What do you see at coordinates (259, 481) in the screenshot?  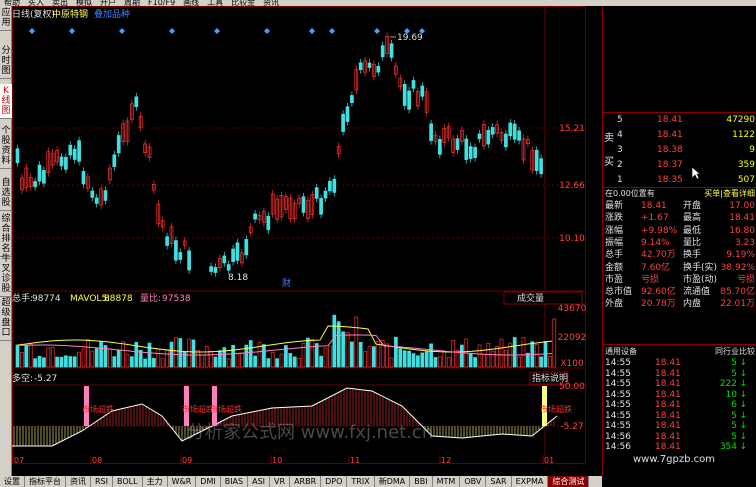 I see `indicator-tab: ASI` at bounding box center [259, 481].